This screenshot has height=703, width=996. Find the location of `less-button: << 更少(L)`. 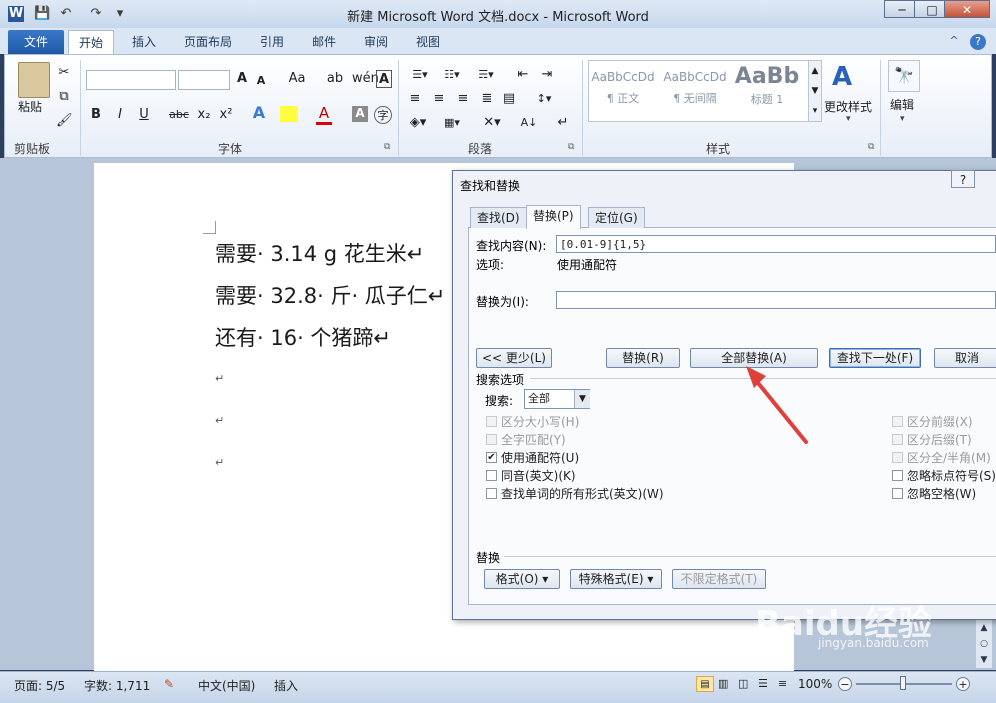

less-button: << 更少(L) is located at coordinates (514, 358).